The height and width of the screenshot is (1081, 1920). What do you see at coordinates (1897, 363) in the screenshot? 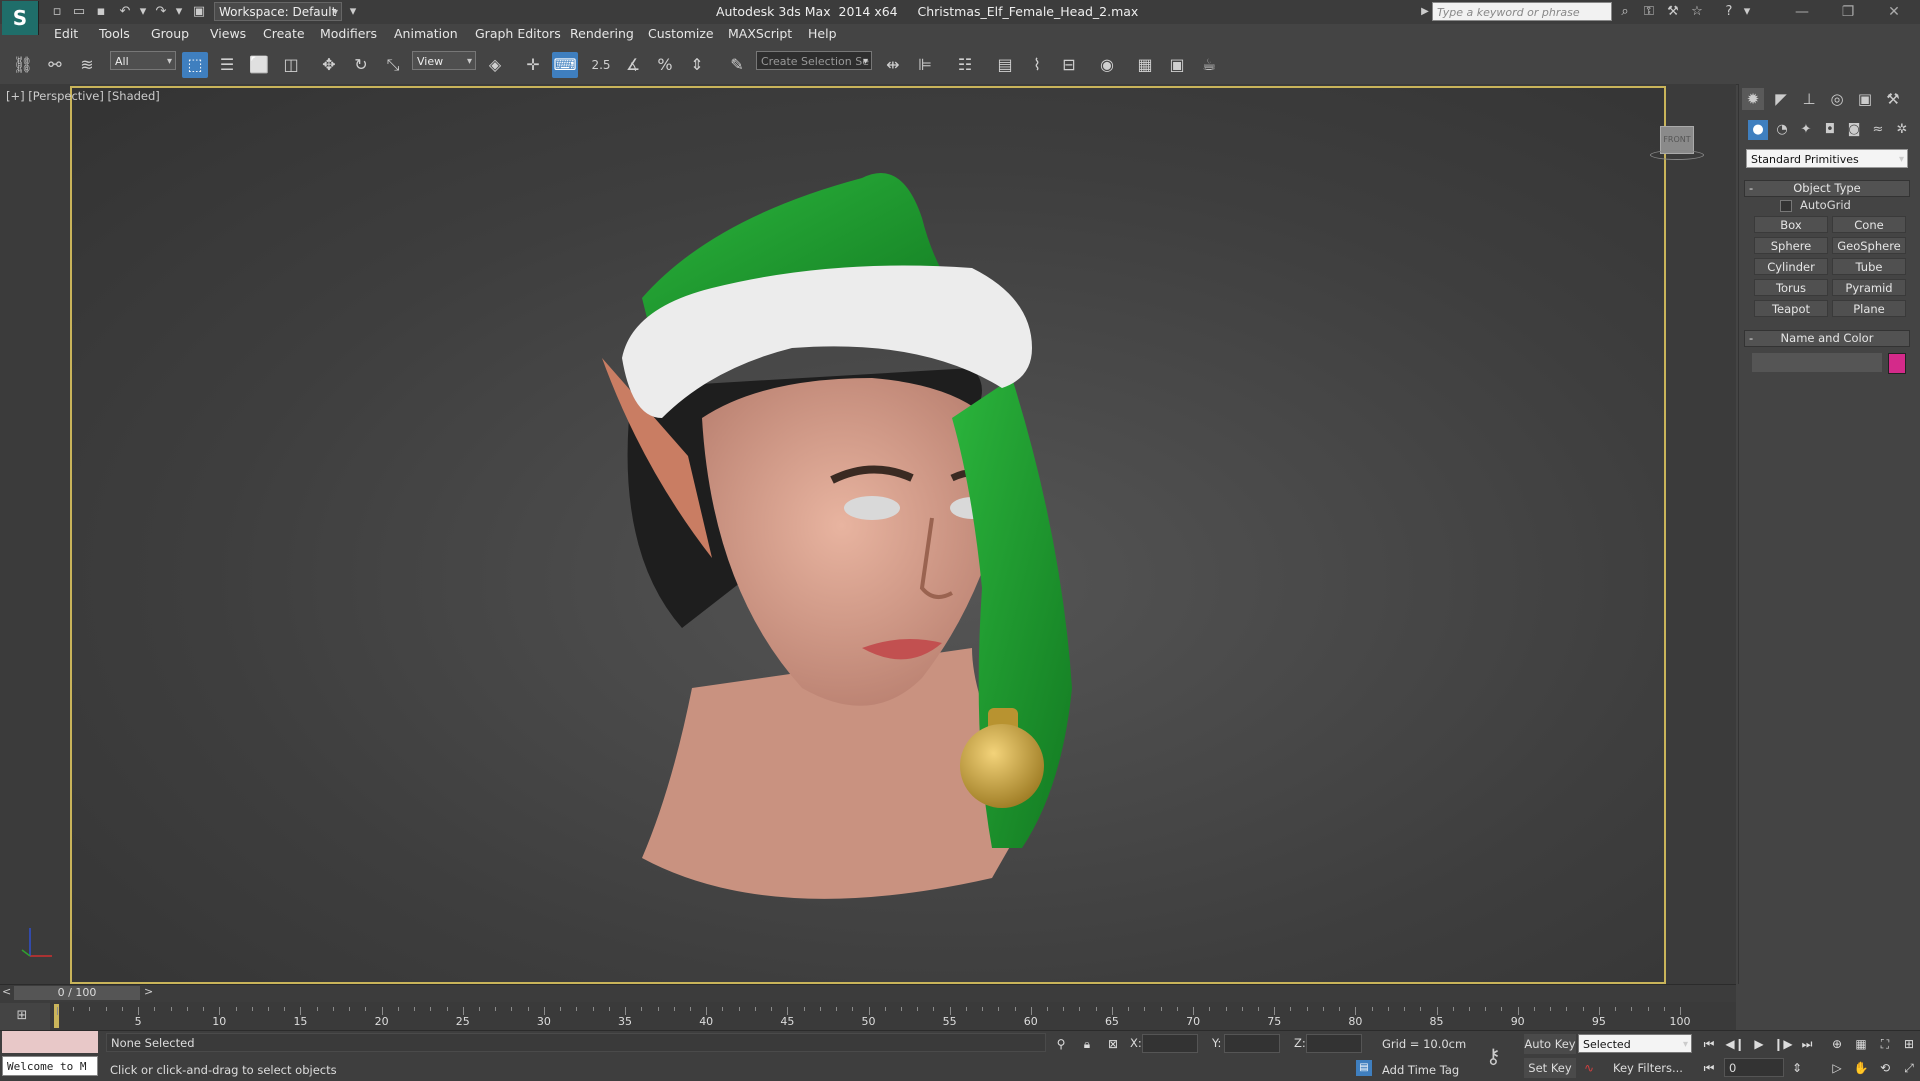
I see `object-color-swatch` at bounding box center [1897, 363].